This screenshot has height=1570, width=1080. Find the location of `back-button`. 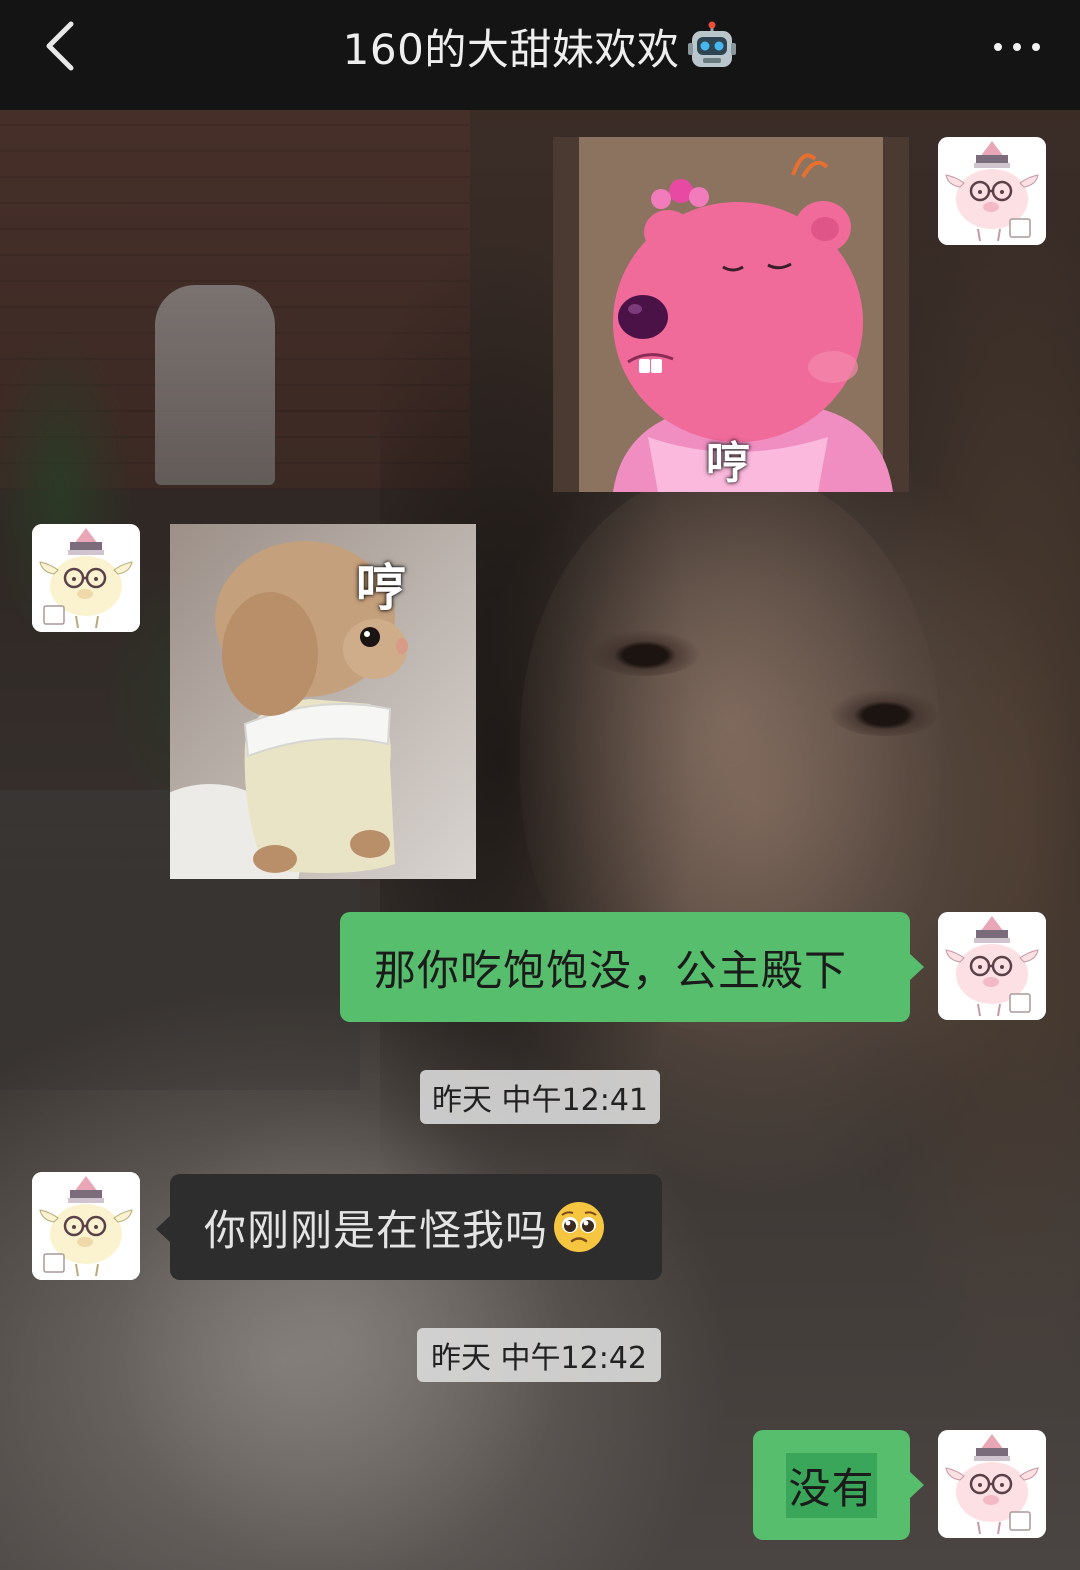

back-button is located at coordinates (60, 46).